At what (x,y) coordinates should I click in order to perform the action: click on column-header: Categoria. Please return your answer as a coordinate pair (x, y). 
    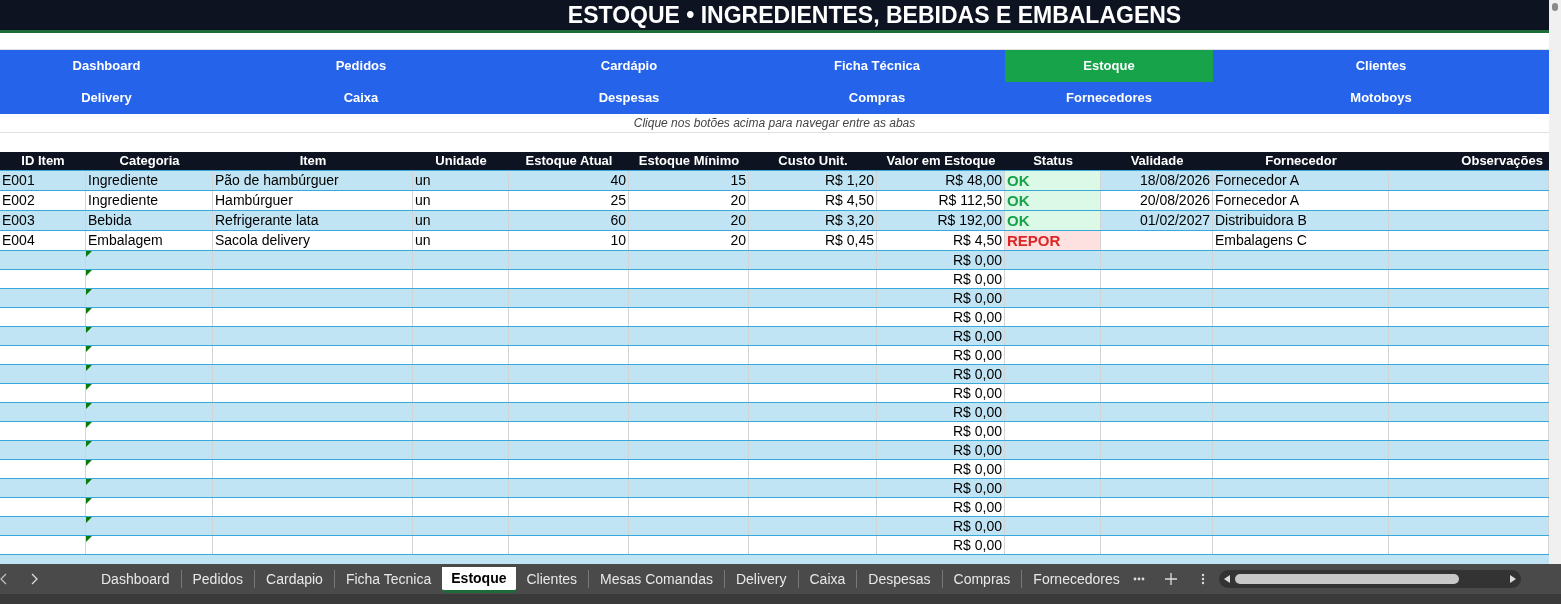
    Looking at the image, I should click on (149, 160).